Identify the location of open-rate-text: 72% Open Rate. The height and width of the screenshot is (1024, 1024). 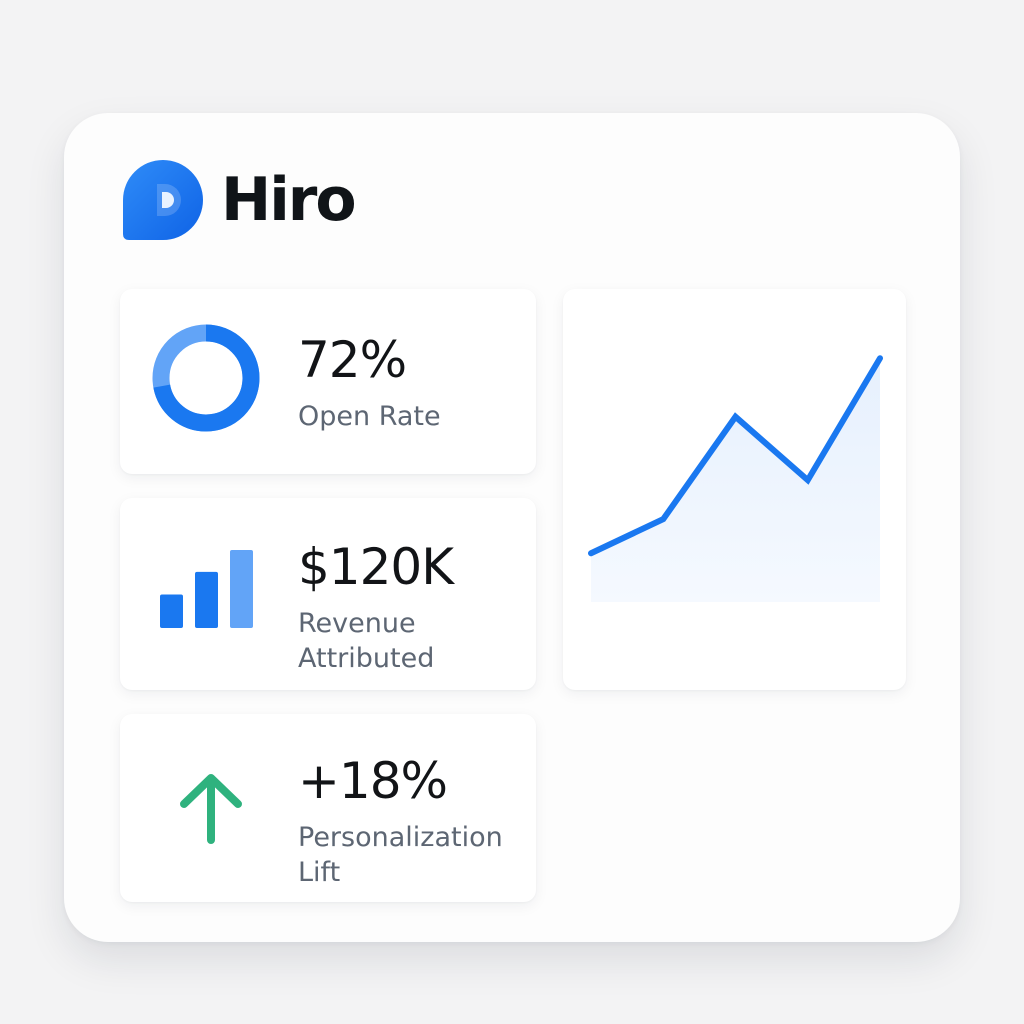
(369, 384).